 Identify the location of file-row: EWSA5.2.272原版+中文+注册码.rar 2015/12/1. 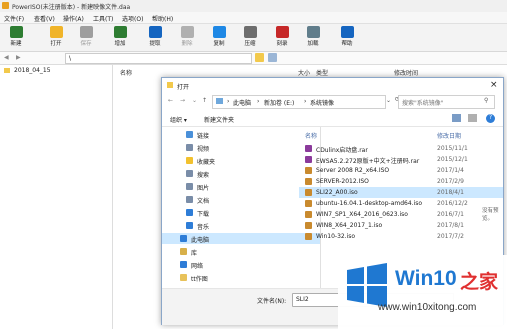
(401, 159).